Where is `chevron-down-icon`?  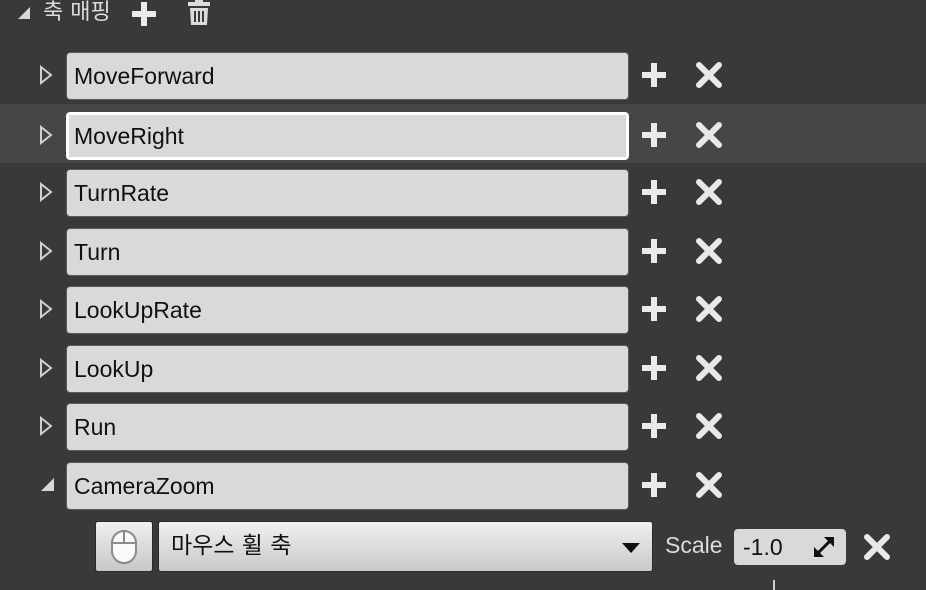 chevron-down-icon is located at coordinates (631, 548).